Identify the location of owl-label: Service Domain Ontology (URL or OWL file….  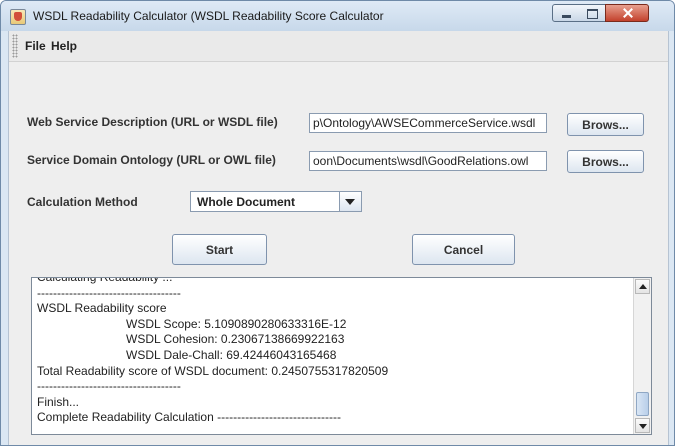
(151, 160).